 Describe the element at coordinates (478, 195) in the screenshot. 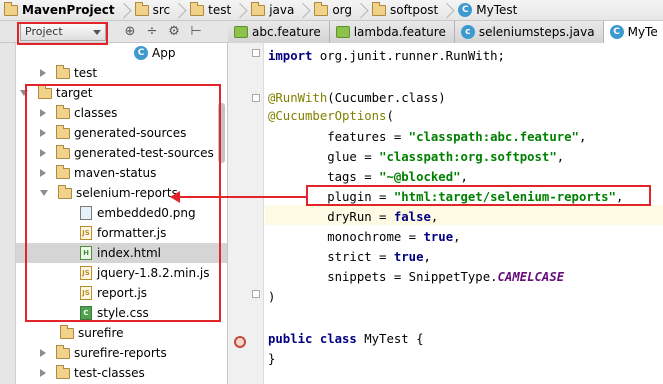

I see `highlight-box-plugin-line` at that location.